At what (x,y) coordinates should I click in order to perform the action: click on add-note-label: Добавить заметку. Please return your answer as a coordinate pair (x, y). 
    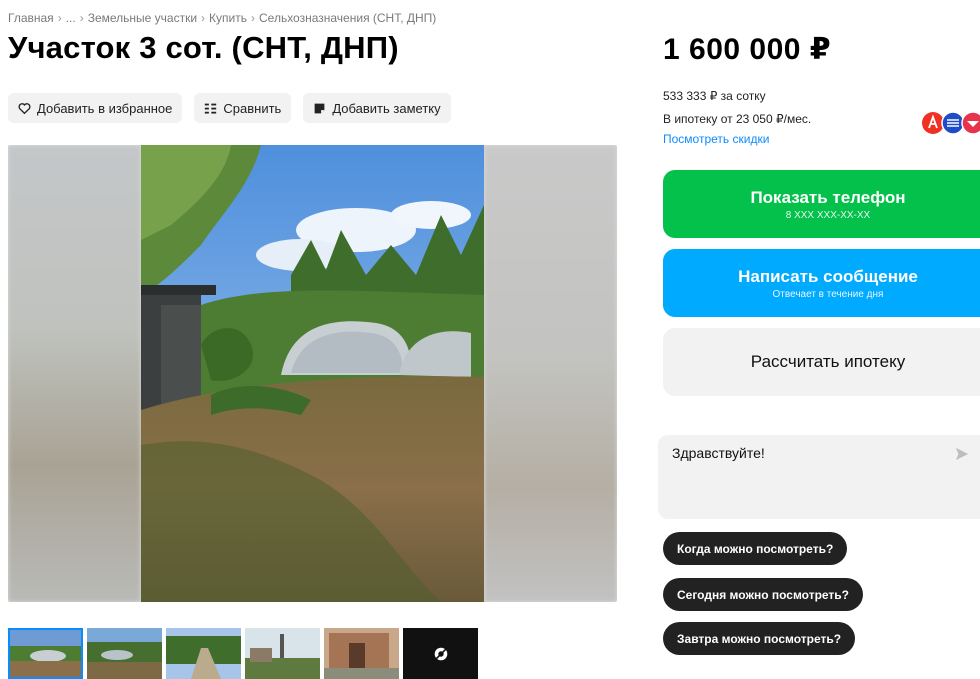
    Looking at the image, I should click on (386, 108).